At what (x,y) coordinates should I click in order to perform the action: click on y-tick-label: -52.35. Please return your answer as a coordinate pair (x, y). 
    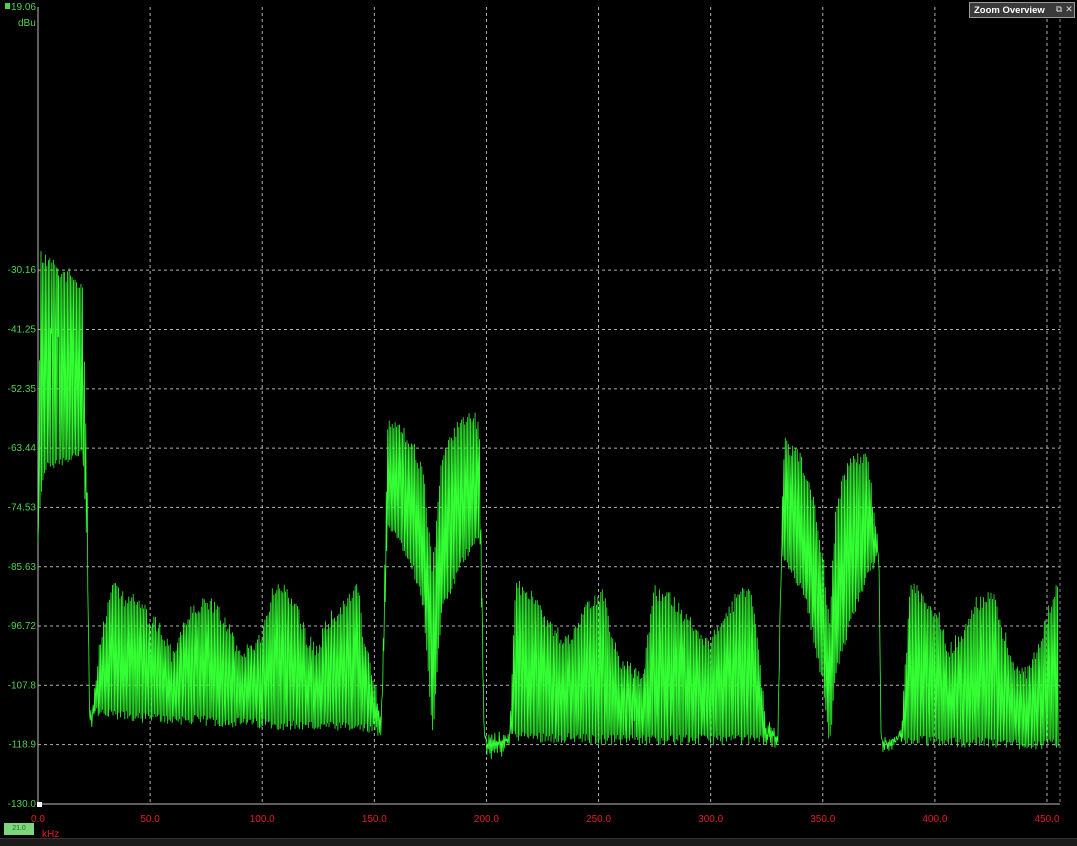
    Looking at the image, I should click on (22, 389).